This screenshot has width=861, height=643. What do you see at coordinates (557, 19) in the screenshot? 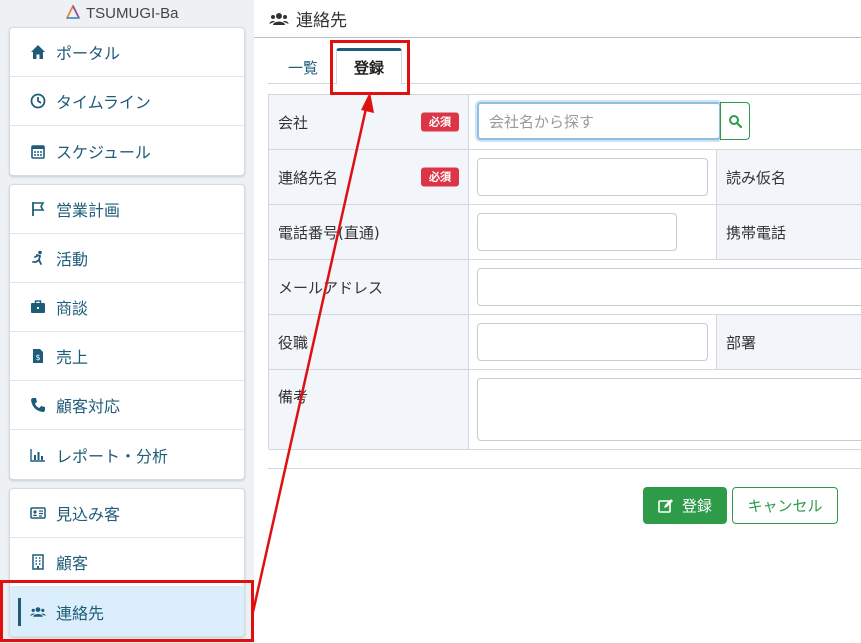
I see `page-header: 連絡先` at bounding box center [557, 19].